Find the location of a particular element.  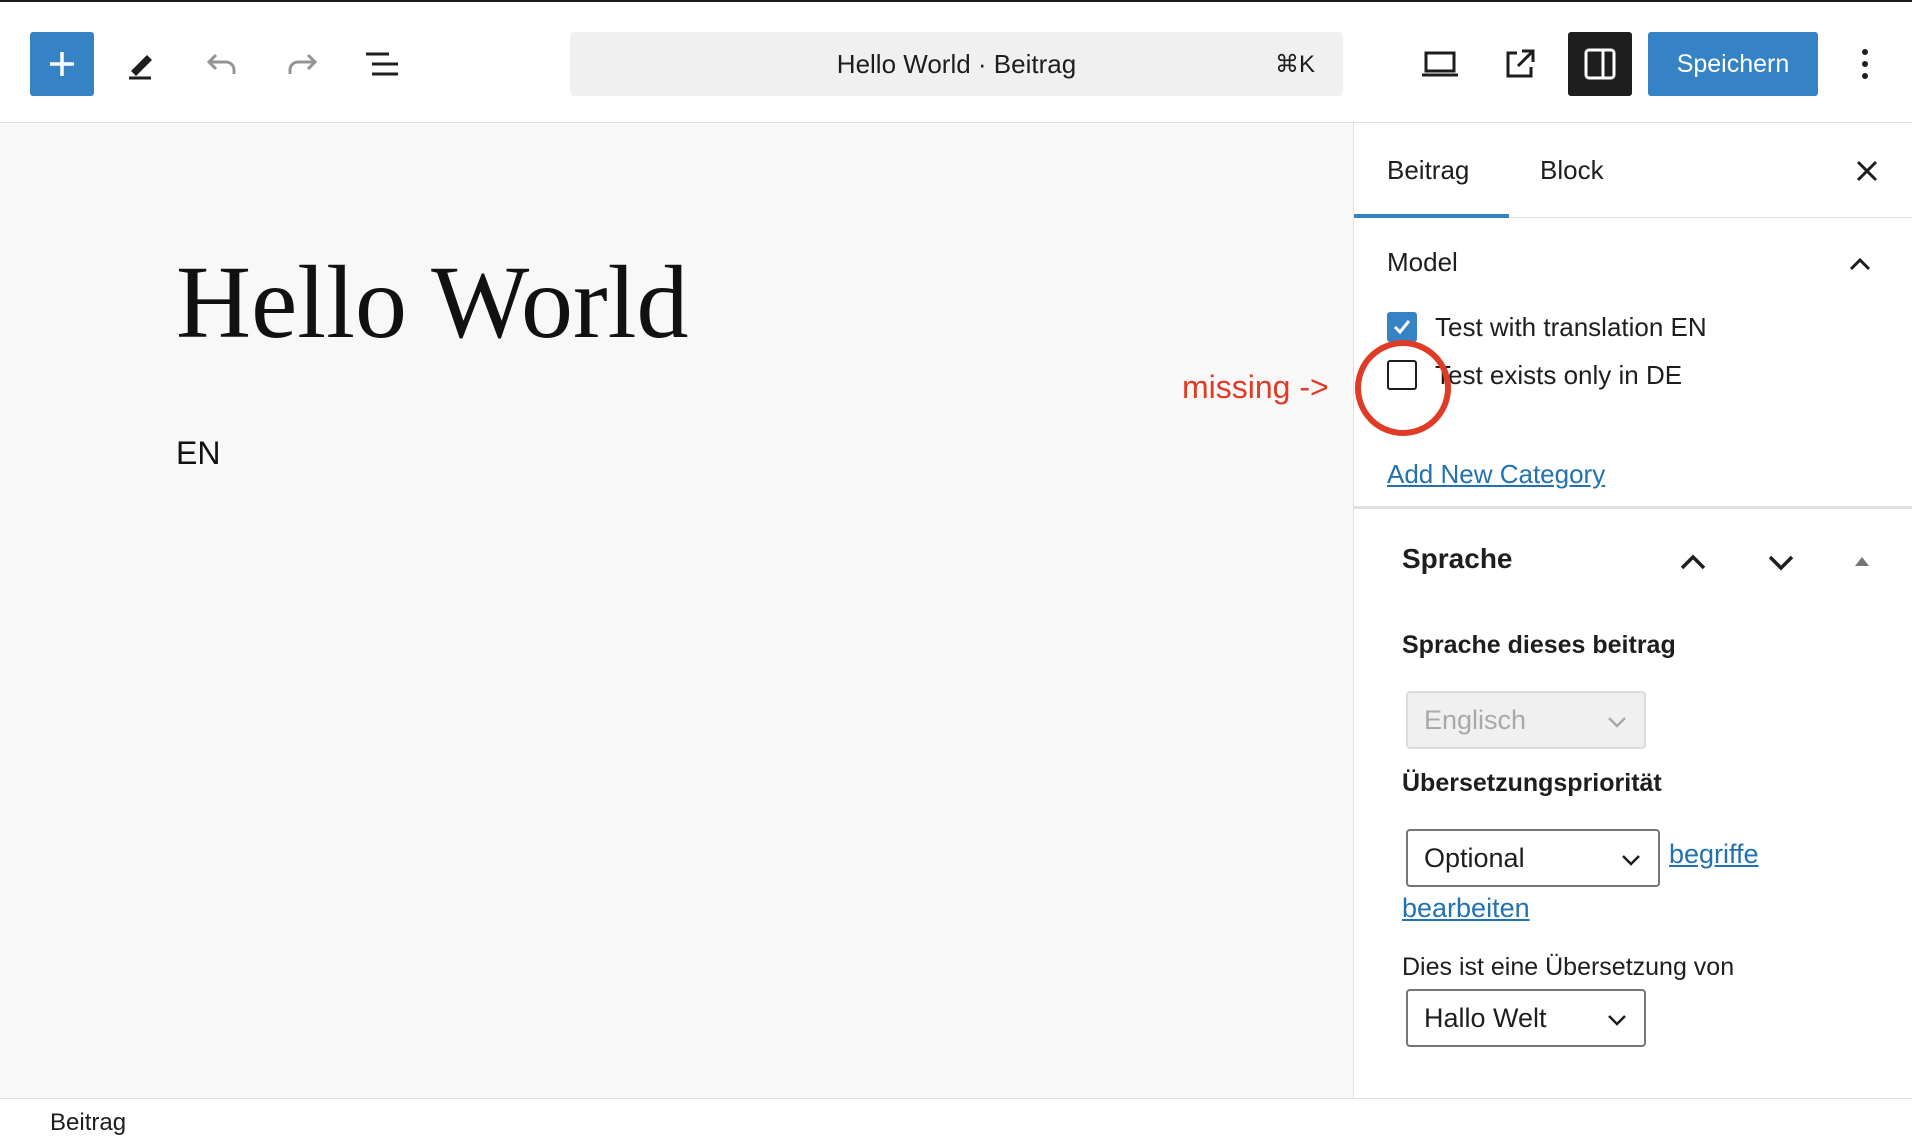

language-select: Englisch is located at coordinates (1526, 720).